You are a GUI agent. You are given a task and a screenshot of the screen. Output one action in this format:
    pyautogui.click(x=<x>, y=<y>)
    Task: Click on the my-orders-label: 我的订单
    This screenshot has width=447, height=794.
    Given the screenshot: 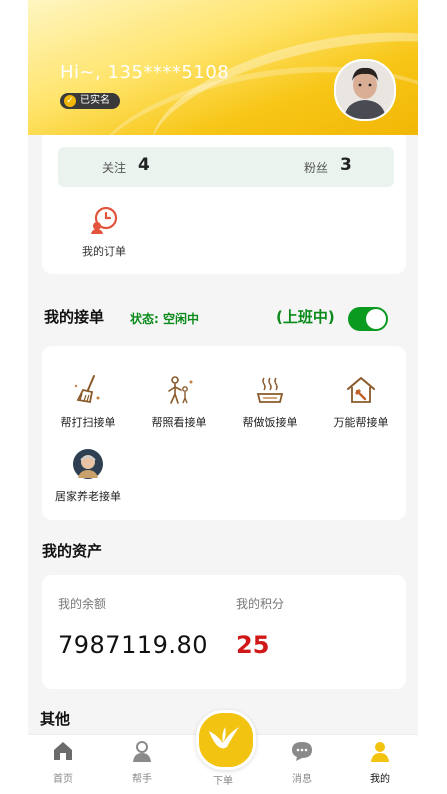 What is the action you would take?
    pyautogui.click(x=104, y=251)
    